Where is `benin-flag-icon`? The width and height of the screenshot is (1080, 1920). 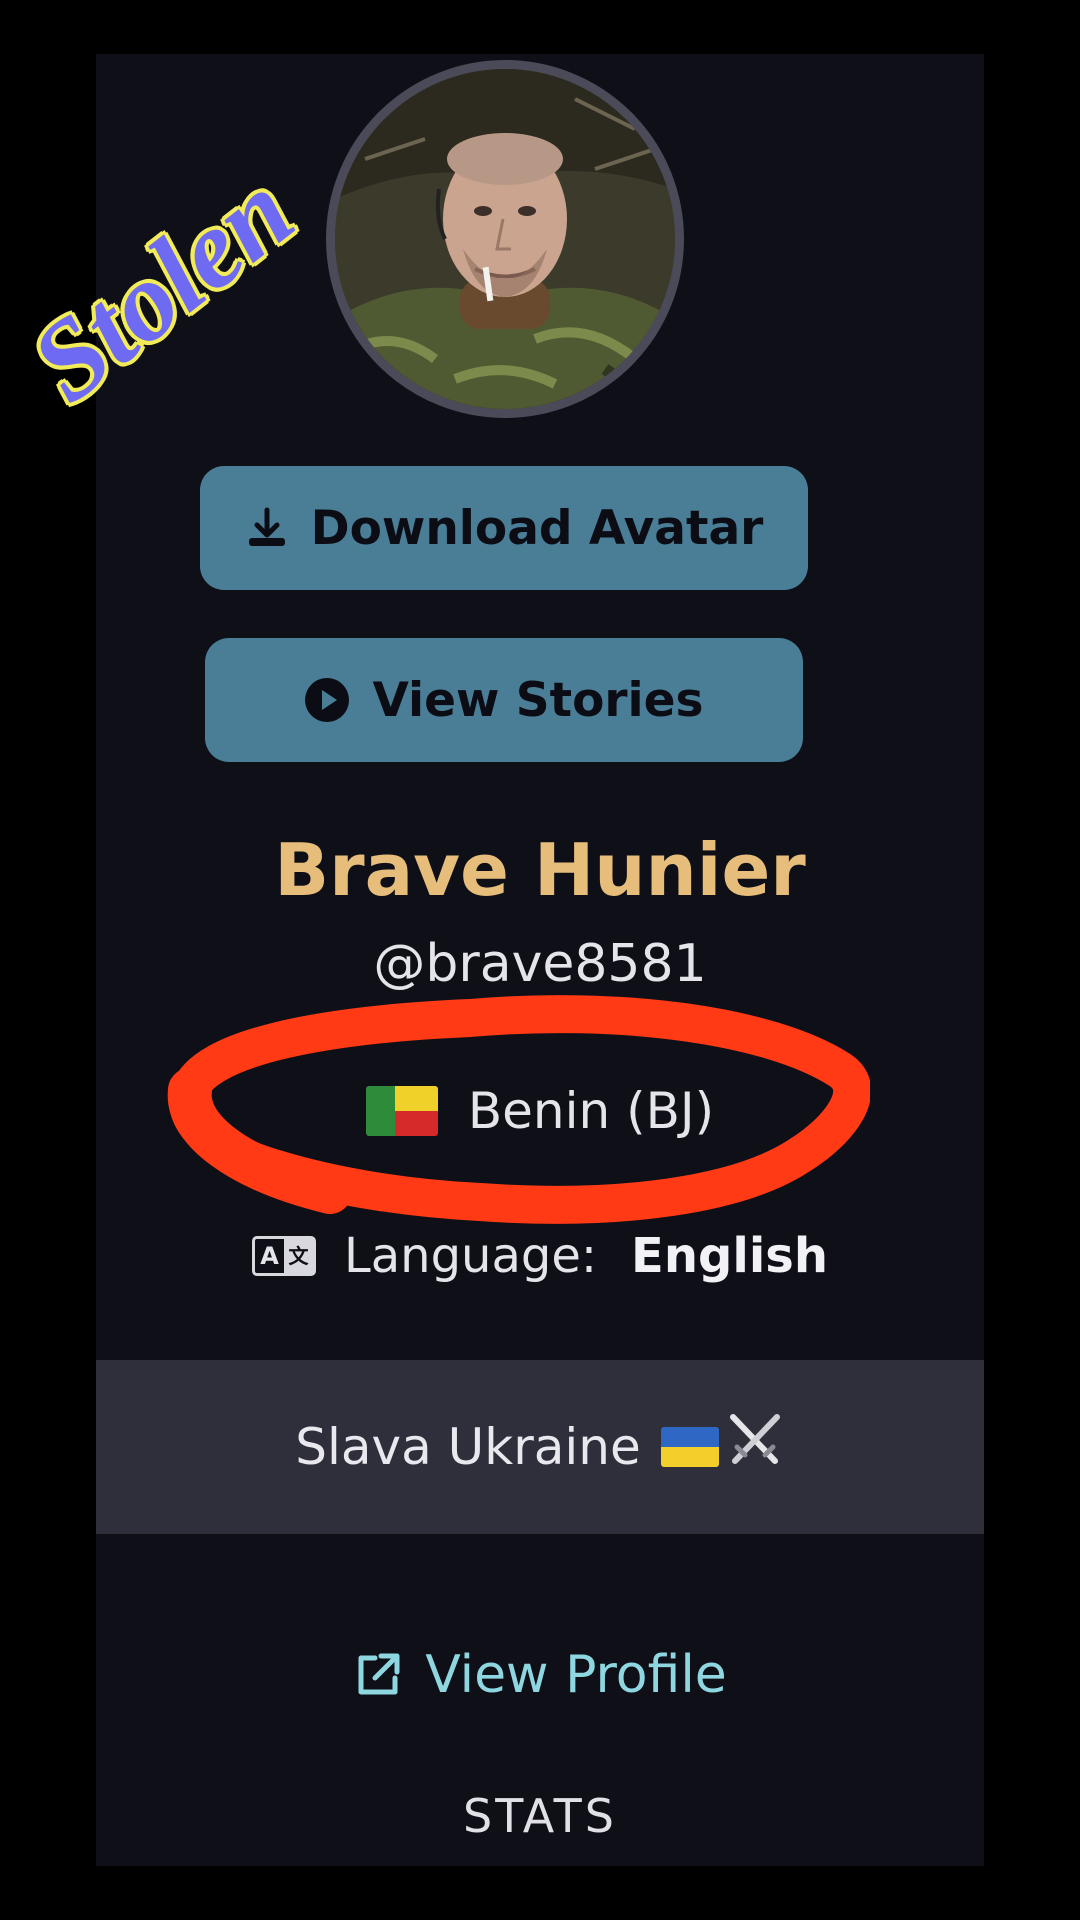
benin-flag-icon is located at coordinates (401, 1111).